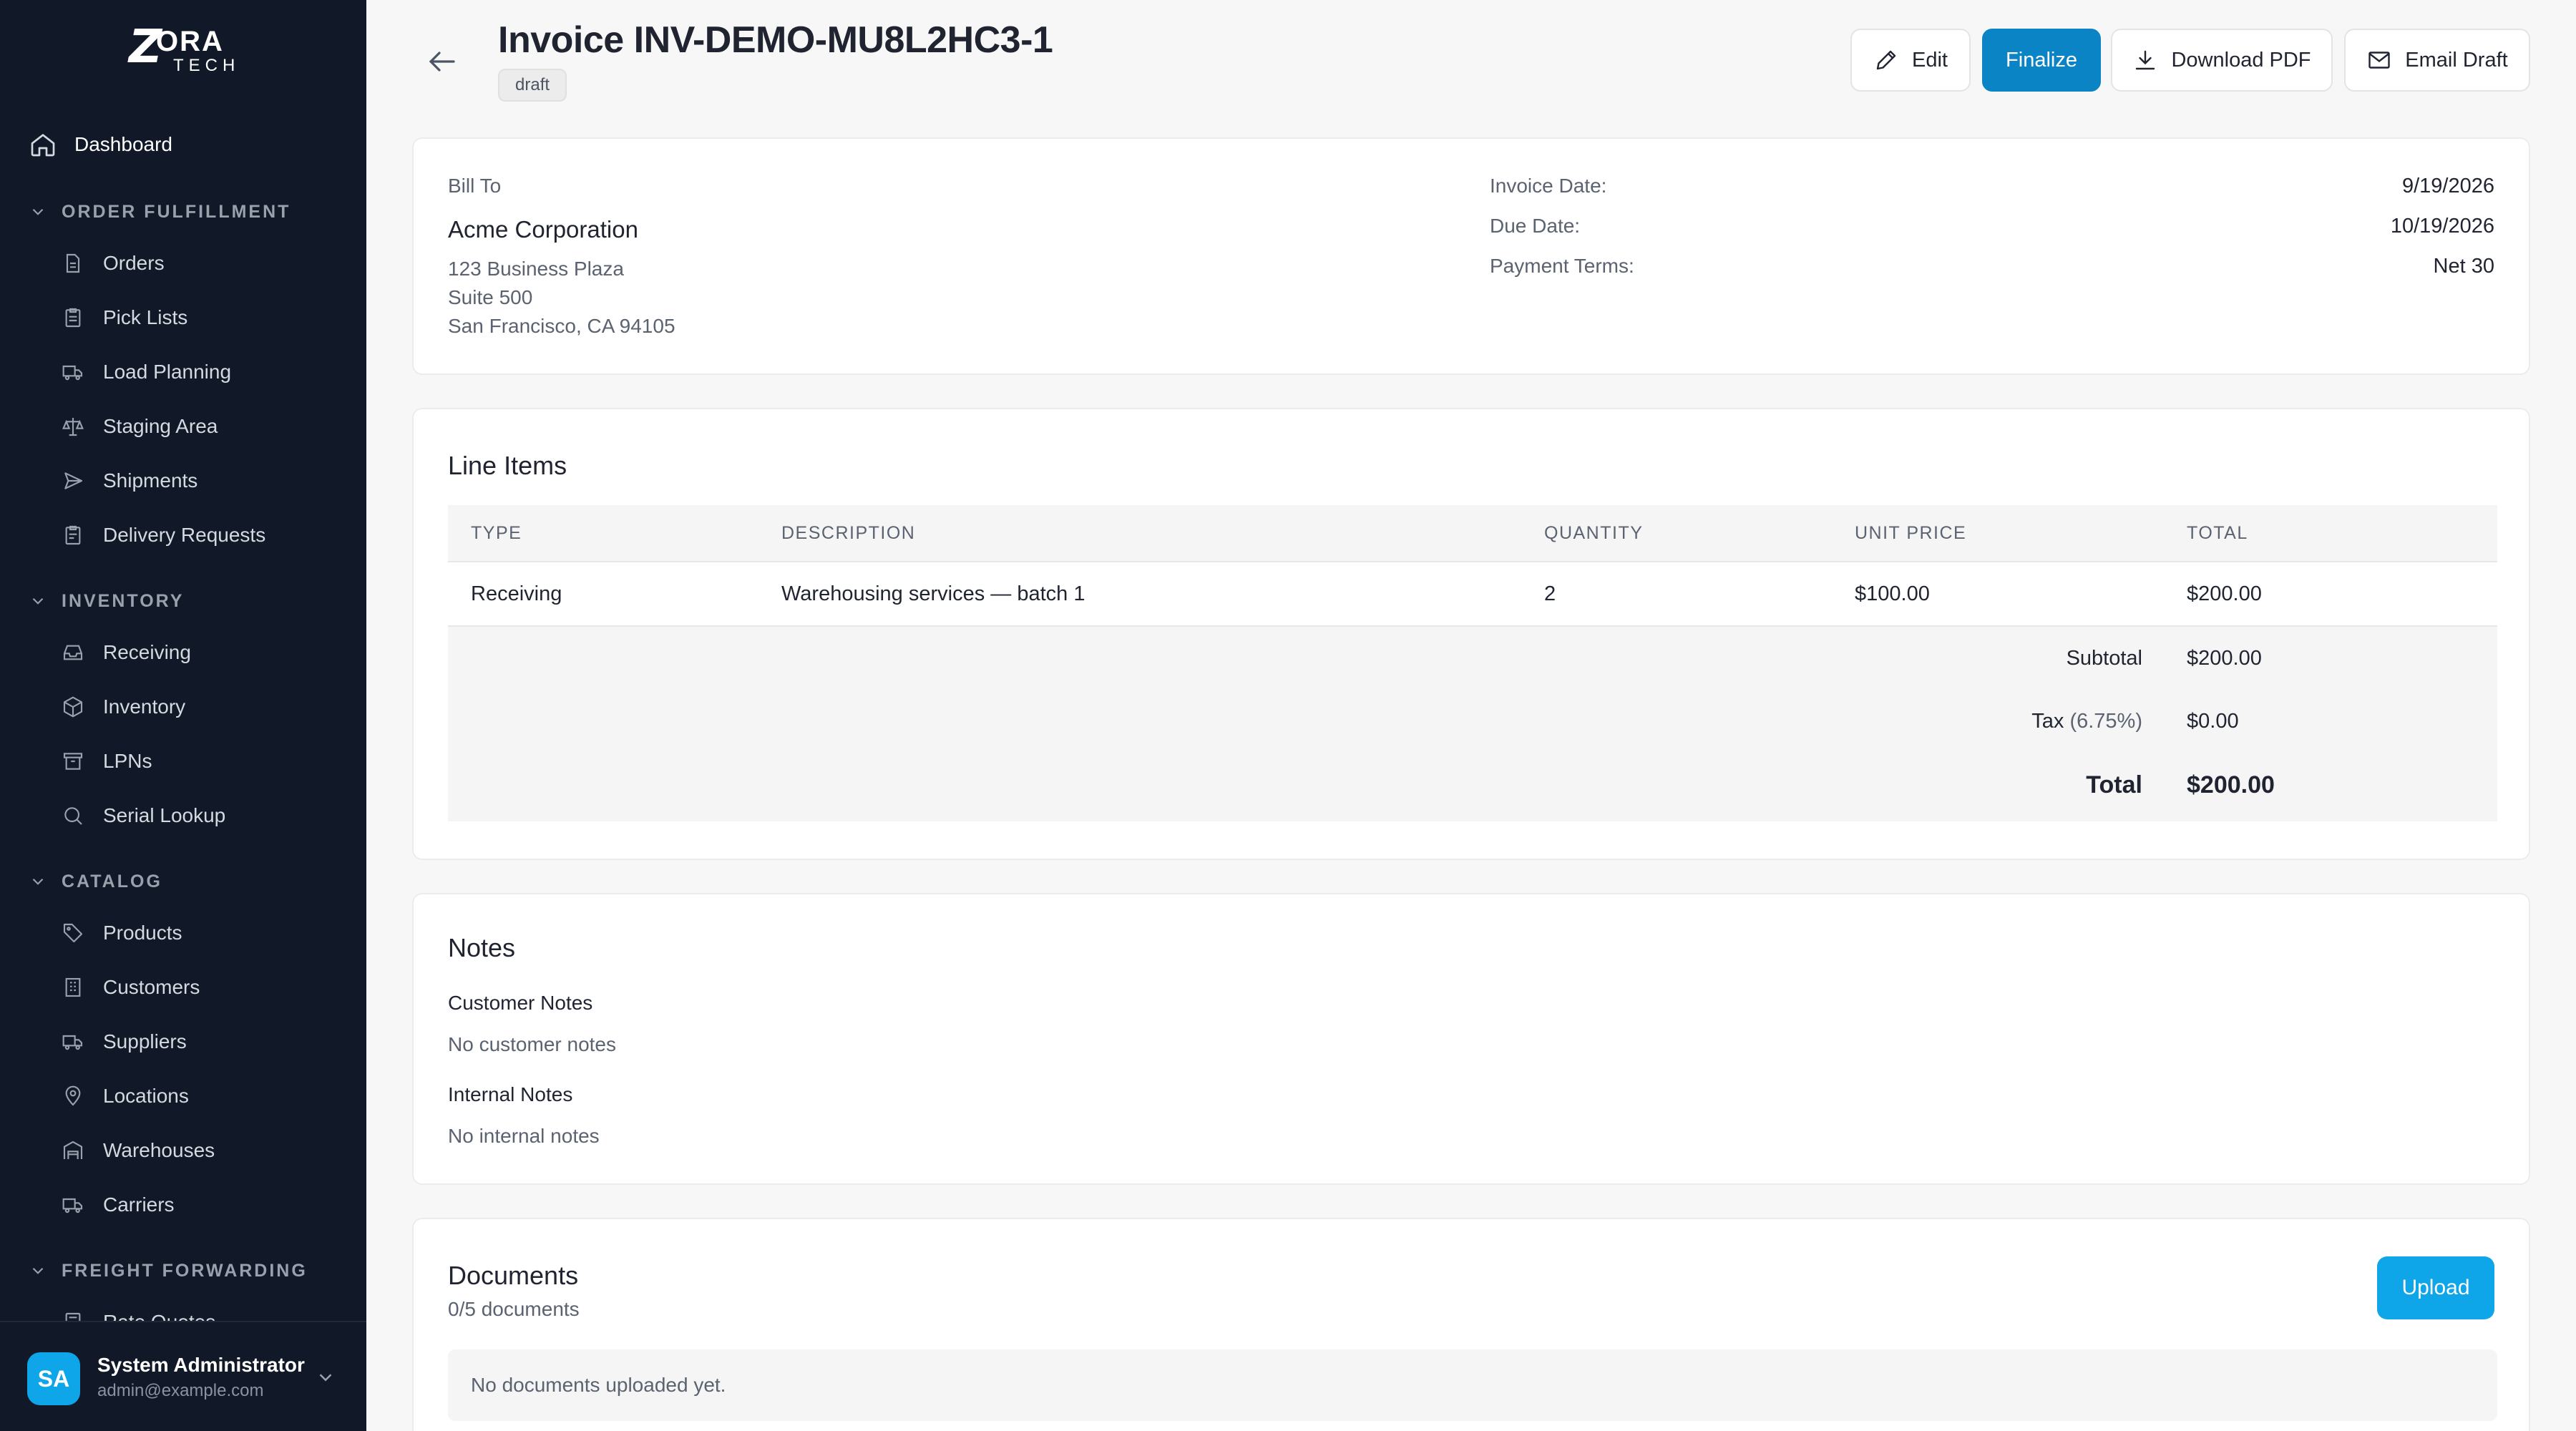 The width and height of the screenshot is (2576, 1431). What do you see at coordinates (73, 263) in the screenshot?
I see `document-icon` at bounding box center [73, 263].